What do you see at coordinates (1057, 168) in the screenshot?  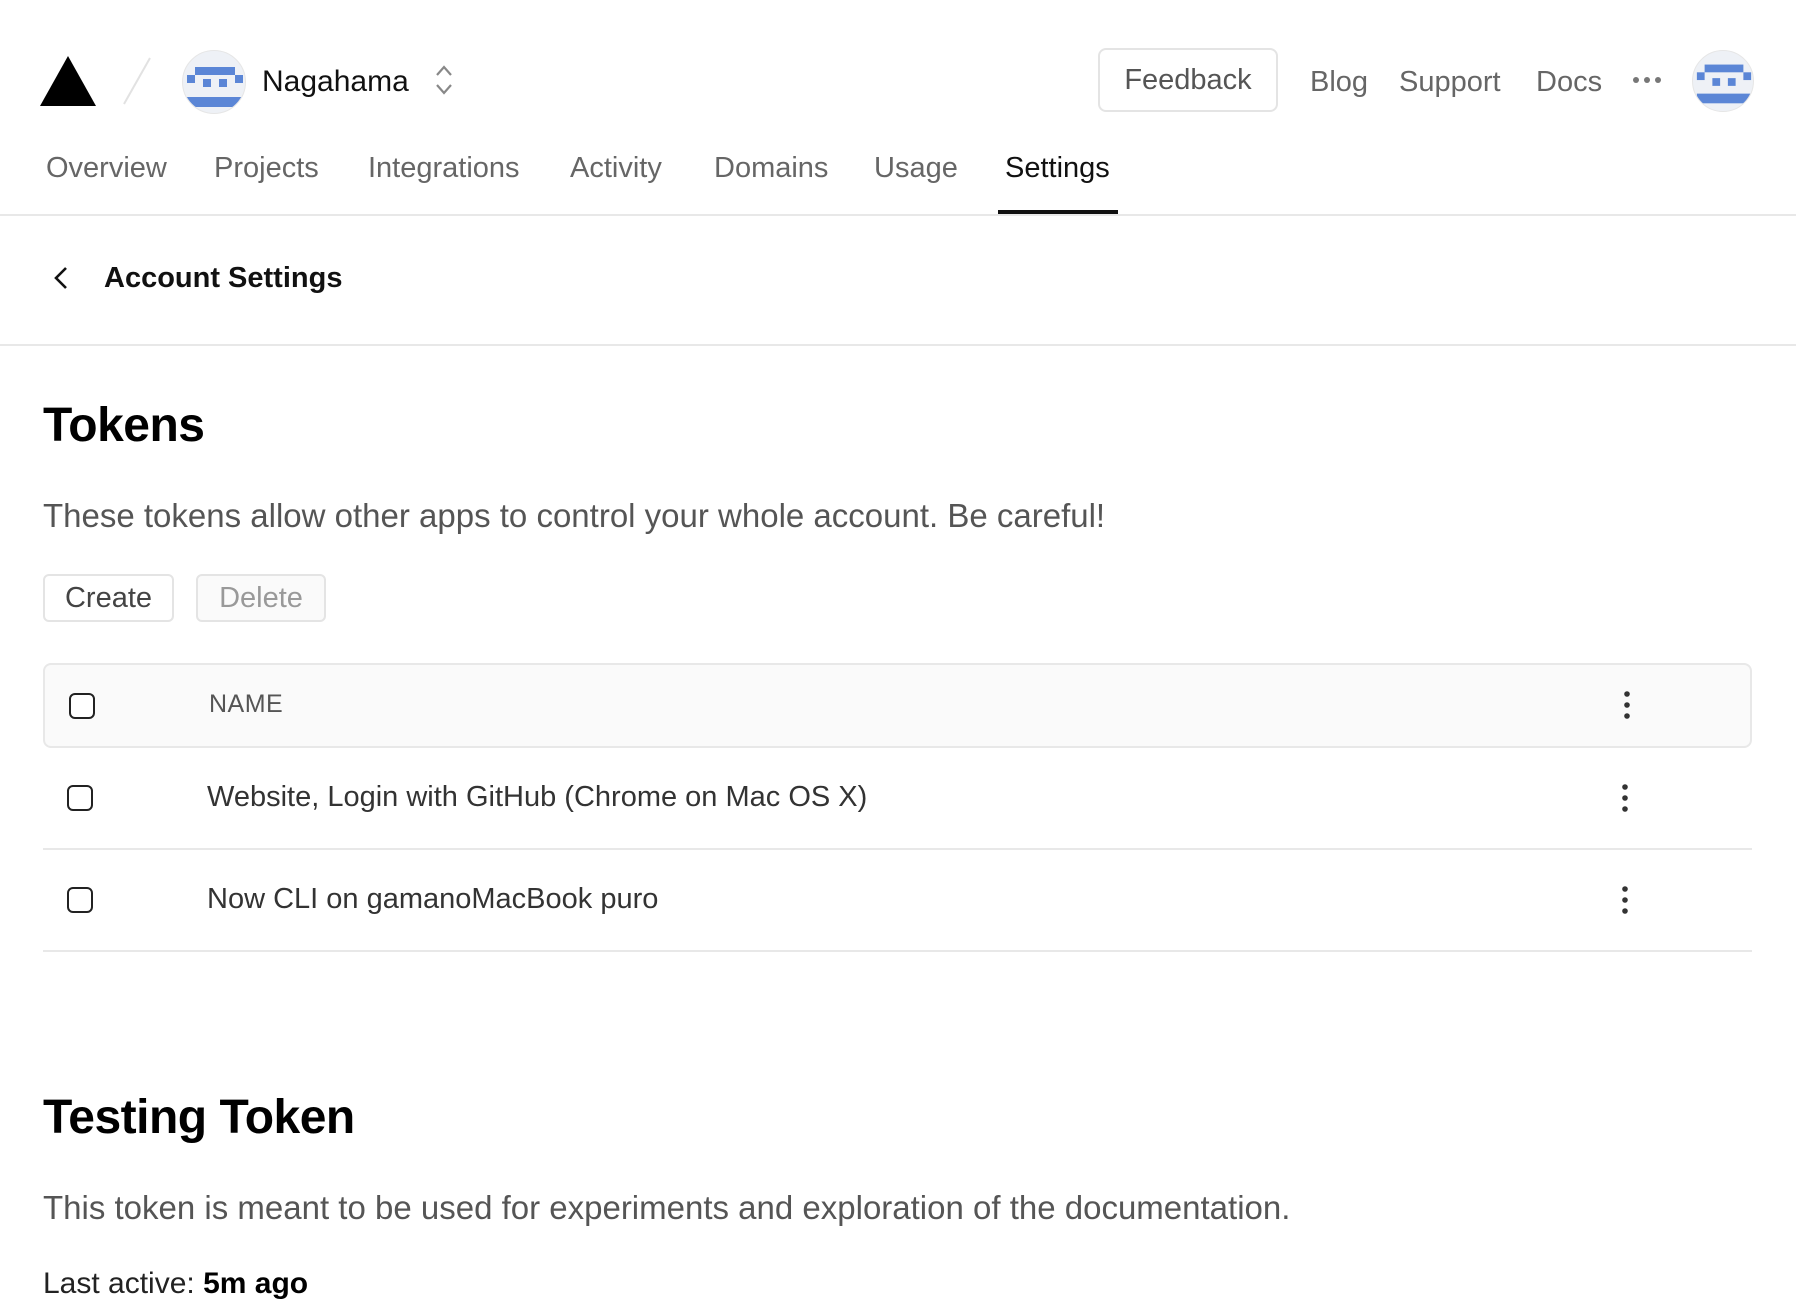 I see `tab-settings: Settings` at bounding box center [1057, 168].